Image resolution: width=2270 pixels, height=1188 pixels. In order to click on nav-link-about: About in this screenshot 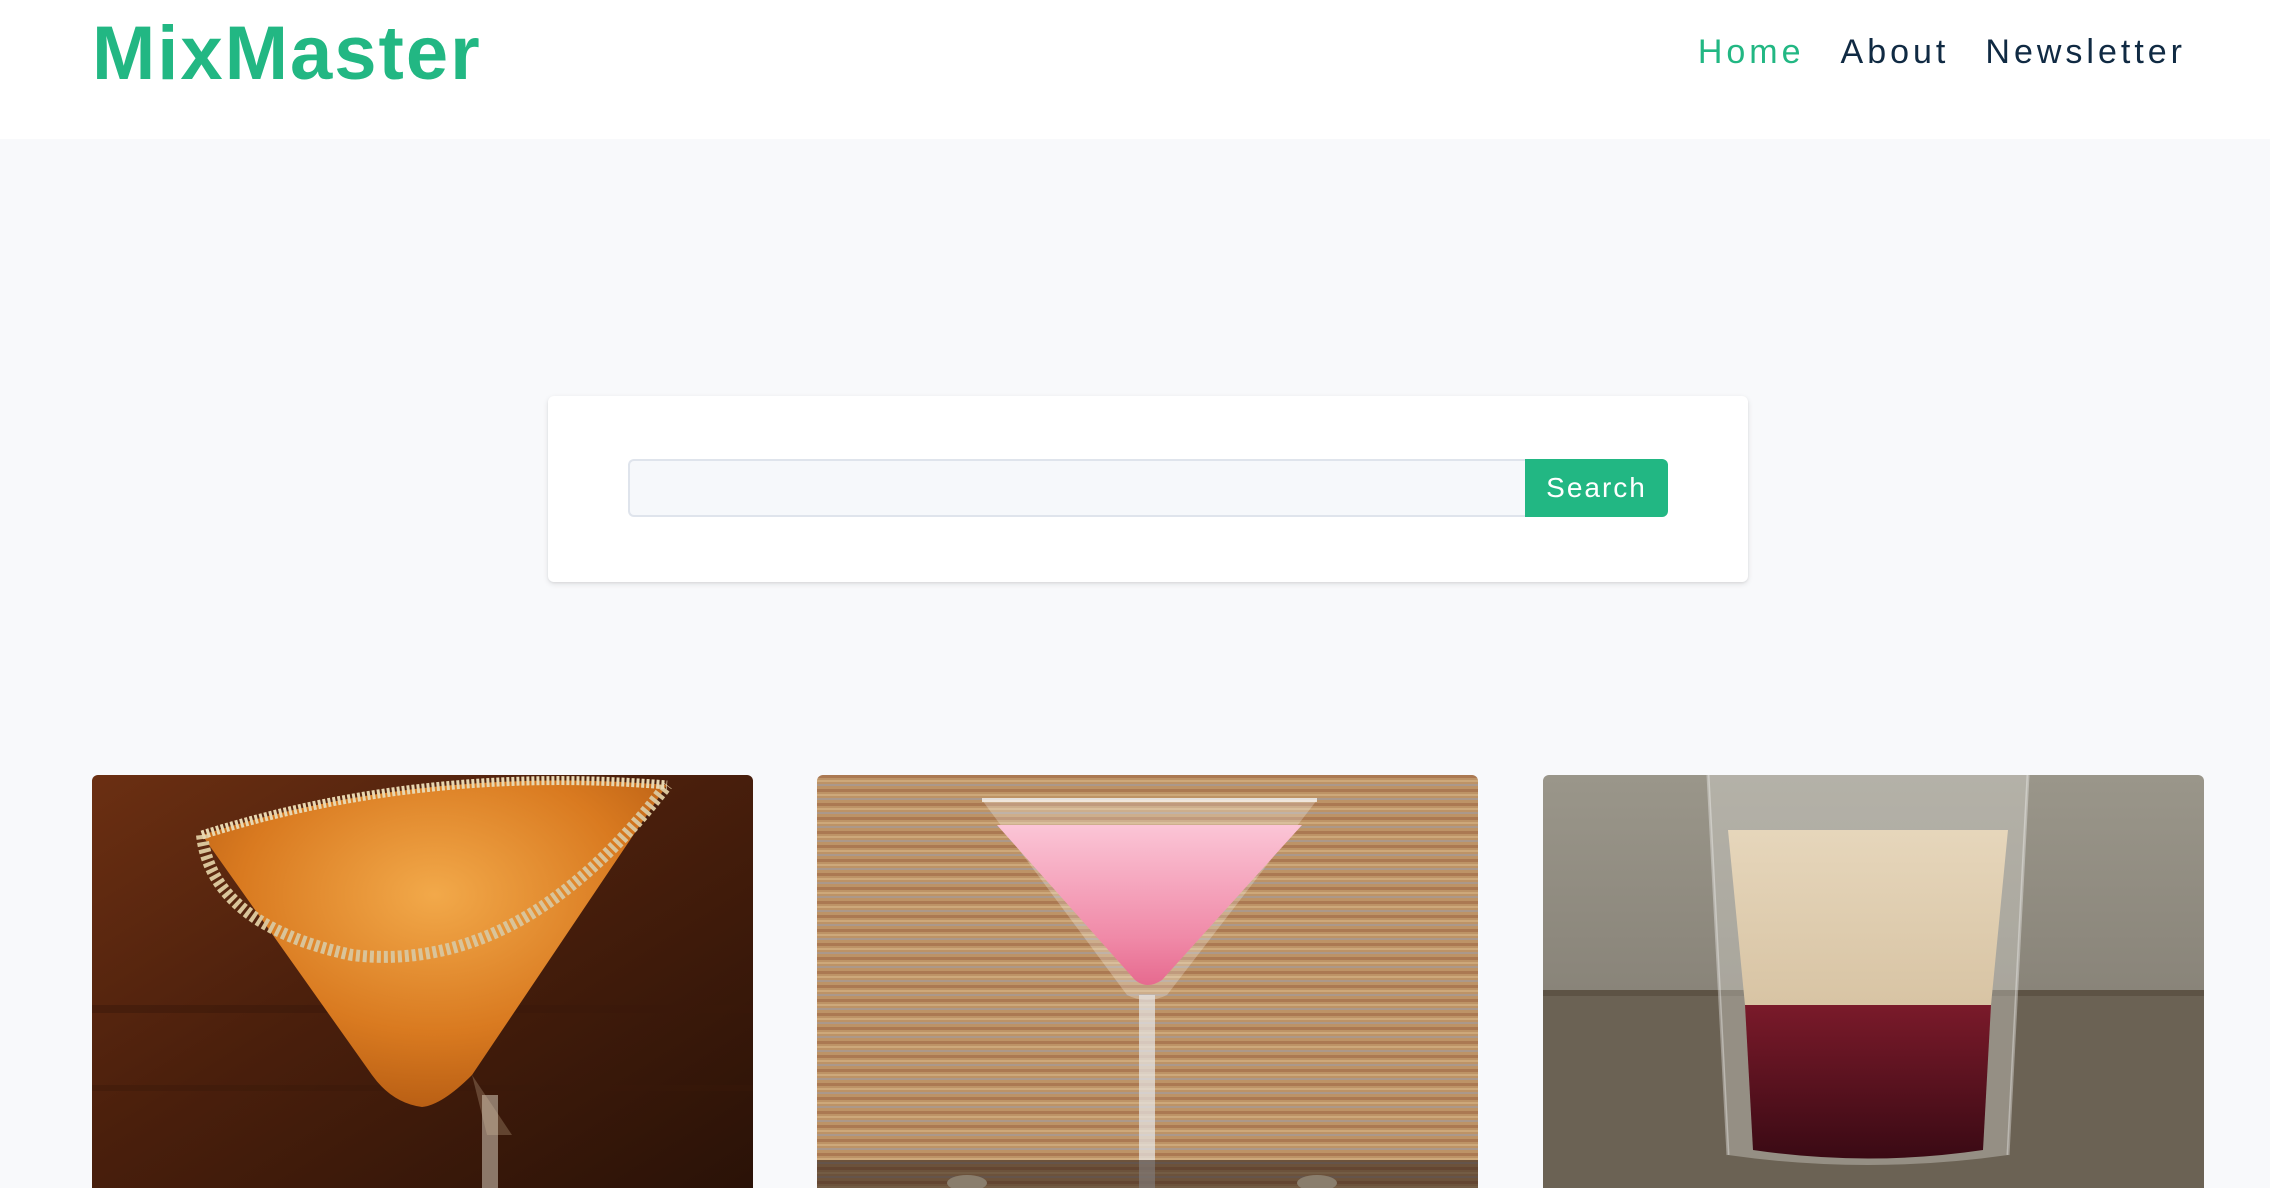, I will do `click(1895, 52)`.